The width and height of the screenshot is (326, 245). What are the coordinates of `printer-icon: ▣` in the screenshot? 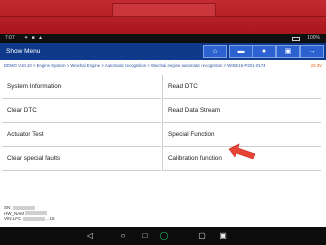 It's located at (288, 51).